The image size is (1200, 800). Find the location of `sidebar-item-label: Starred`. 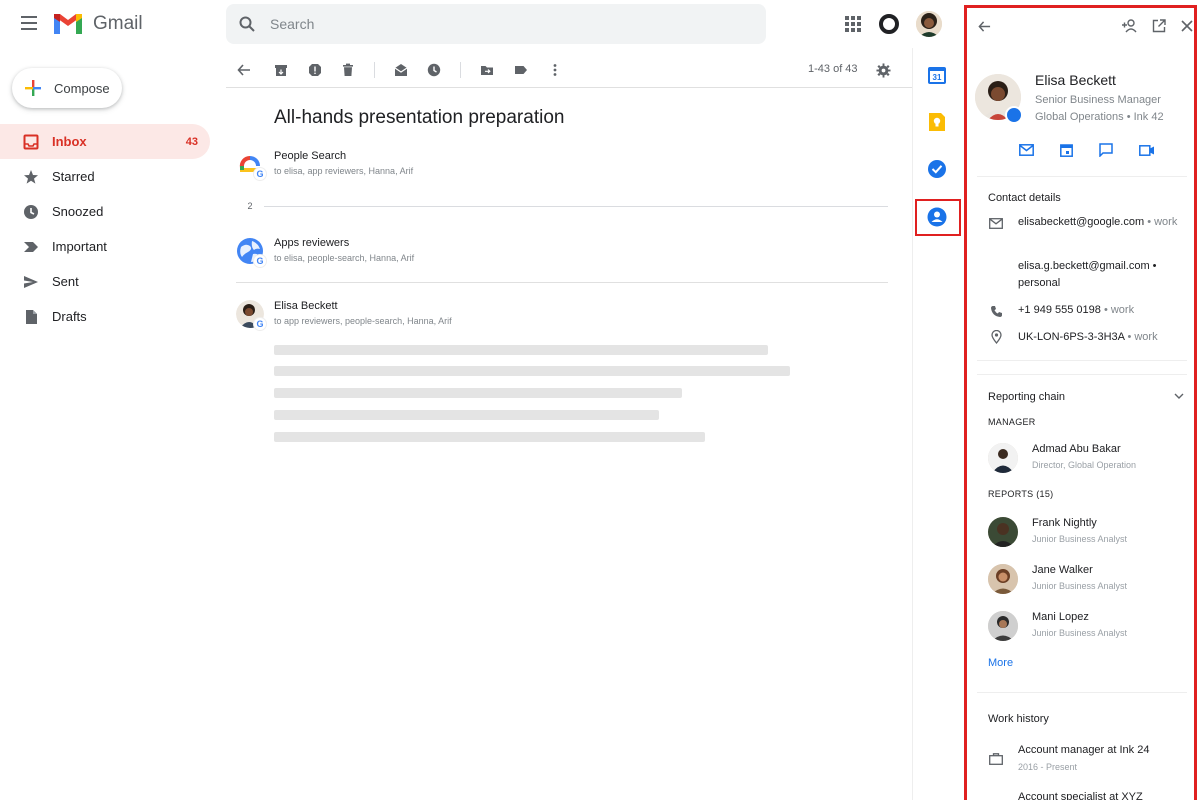

sidebar-item-label: Starred is located at coordinates (73, 176).